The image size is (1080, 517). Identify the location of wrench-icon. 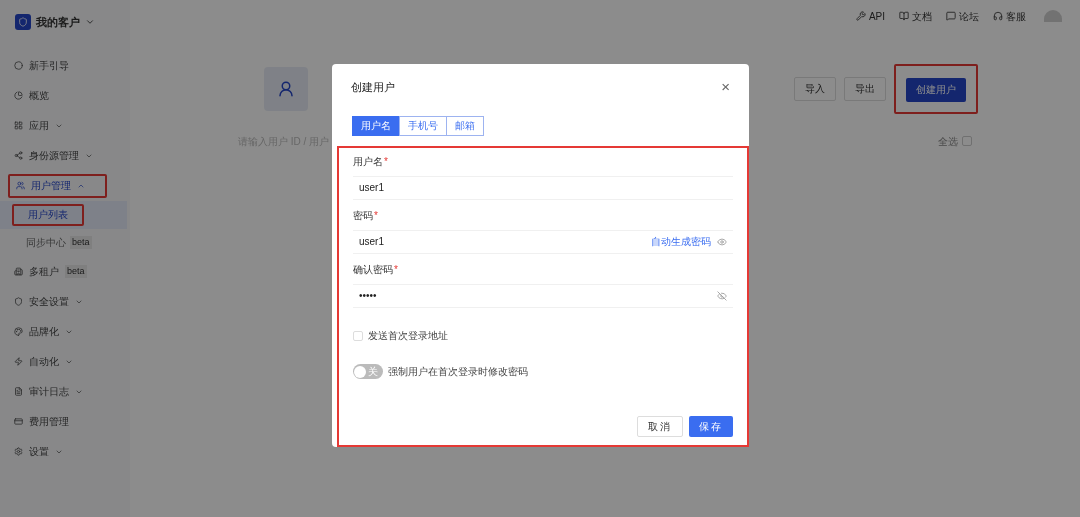
(860, 16).